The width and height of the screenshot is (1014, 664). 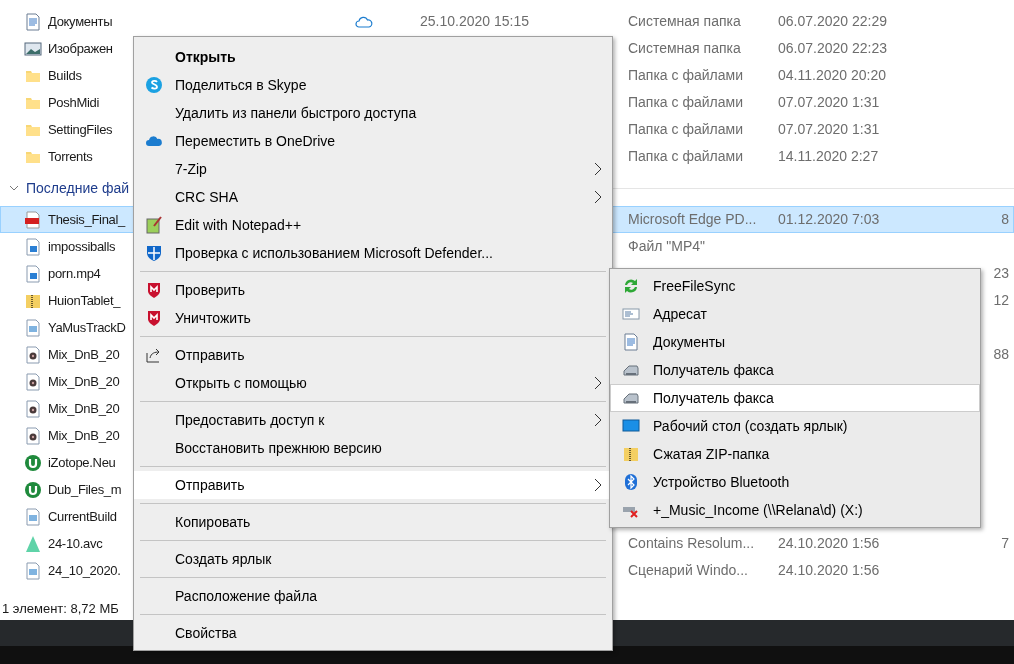 I want to click on menu-label: Устройство Bluetooth, so click(x=721, y=482).